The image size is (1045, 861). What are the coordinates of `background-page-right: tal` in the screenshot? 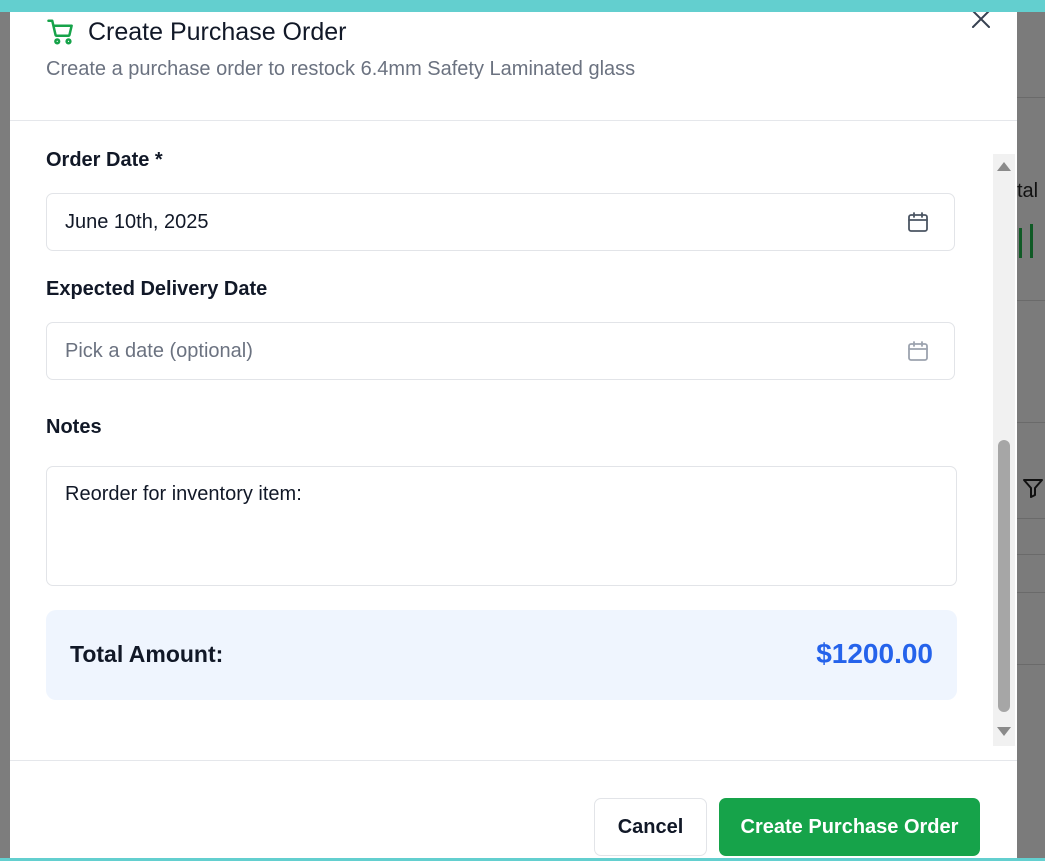 It's located at (1031, 435).